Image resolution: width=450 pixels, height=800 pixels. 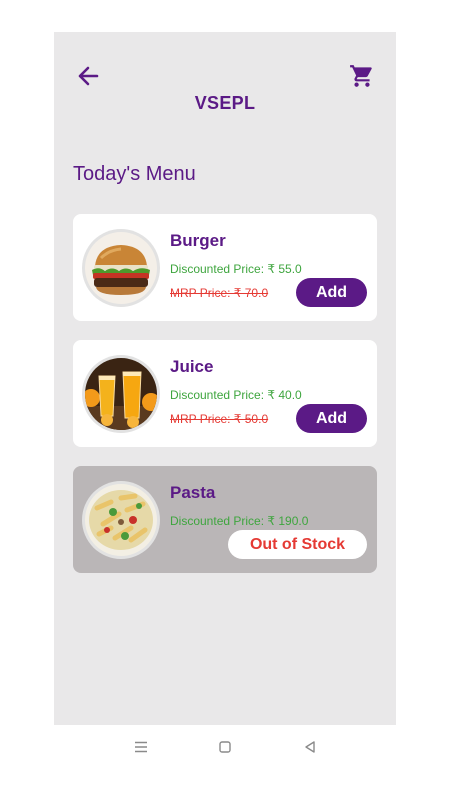 I want to click on menu-lines-icon, so click(x=141, y=747).